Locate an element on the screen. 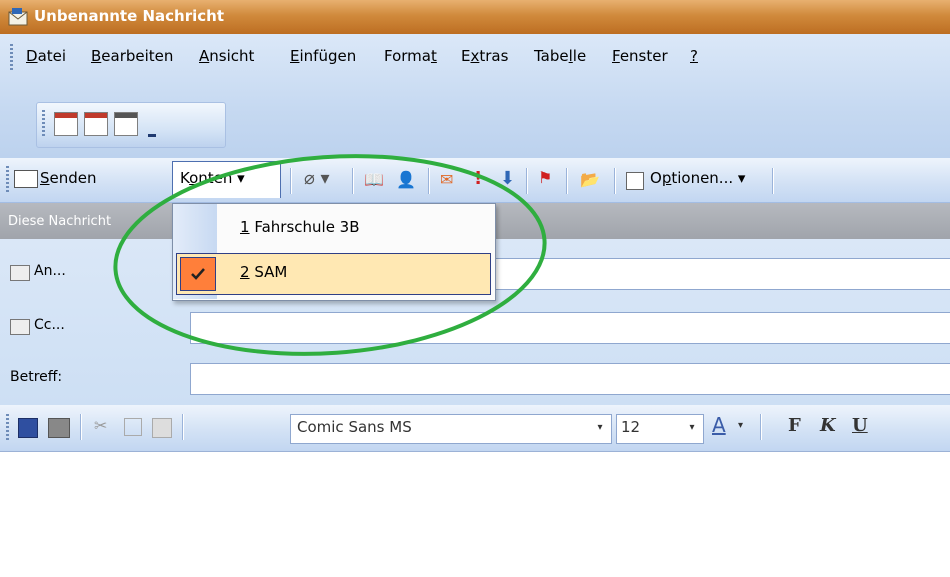 Image resolution: width=950 pixels, height=577 pixels. font-name-value: Comic Sans MS is located at coordinates (354, 427).